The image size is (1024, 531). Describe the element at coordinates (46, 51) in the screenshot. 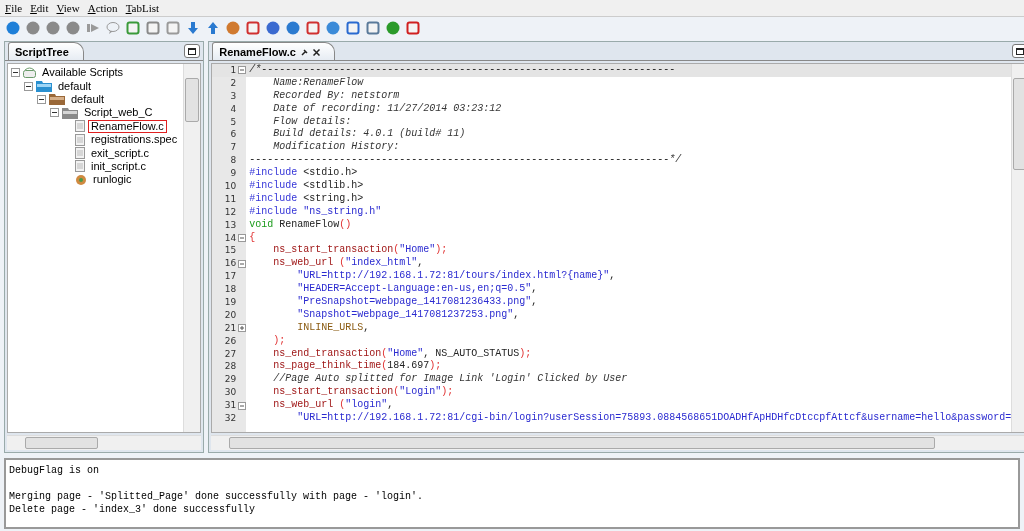

I see `panel-tab: ScriptTree` at that location.